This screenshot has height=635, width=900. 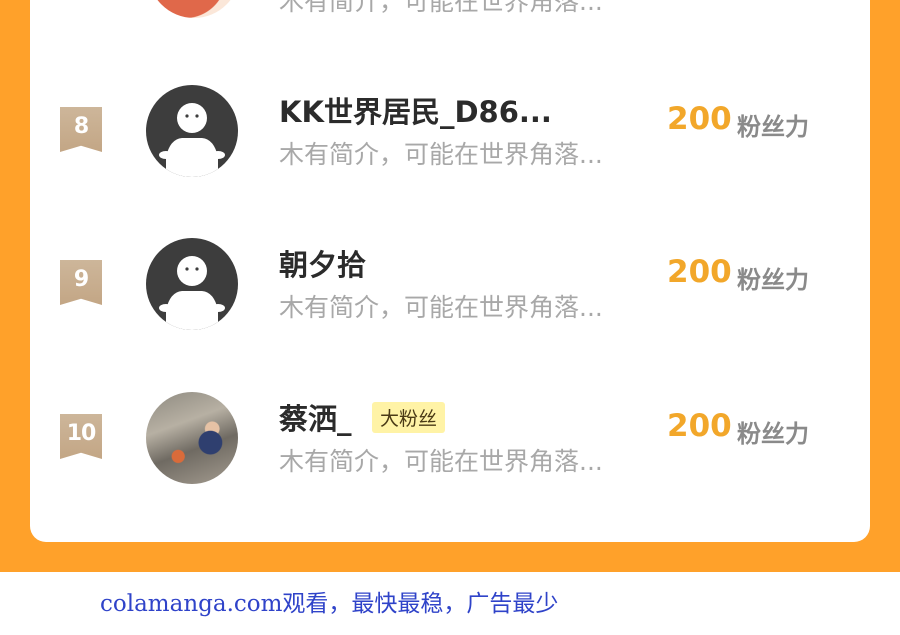 I want to click on watermark-text: colamanga.com观看，最快最稳，广告最少, so click(x=329, y=604).